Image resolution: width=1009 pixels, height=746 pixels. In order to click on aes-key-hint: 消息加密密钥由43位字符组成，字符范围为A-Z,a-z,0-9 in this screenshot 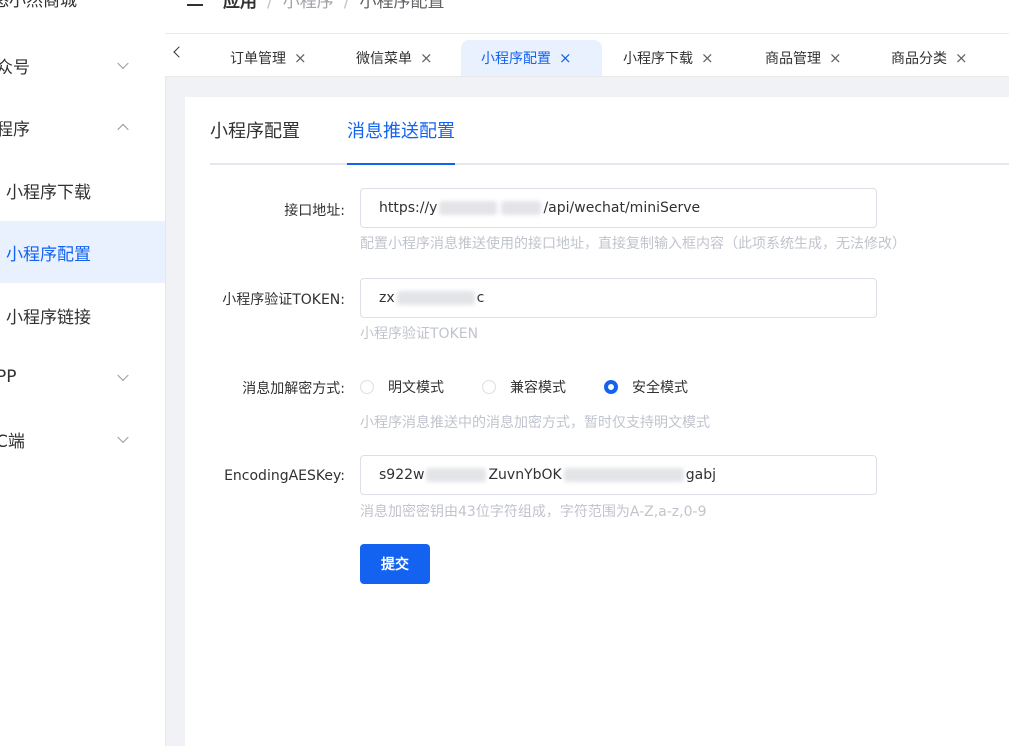, I will do `click(533, 512)`.